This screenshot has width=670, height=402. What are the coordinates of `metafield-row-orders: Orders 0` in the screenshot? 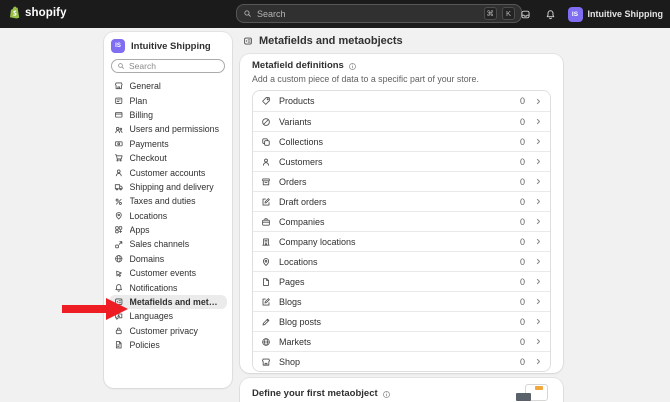 It's located at (401, 181).